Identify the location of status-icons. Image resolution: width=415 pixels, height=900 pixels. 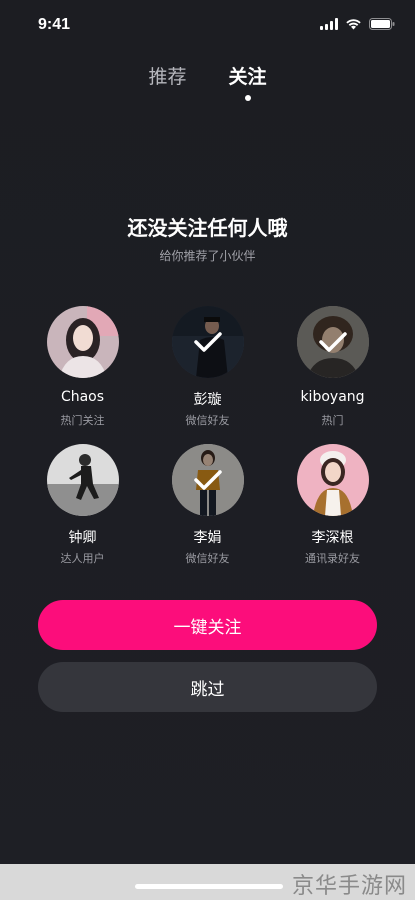
(357, 24).